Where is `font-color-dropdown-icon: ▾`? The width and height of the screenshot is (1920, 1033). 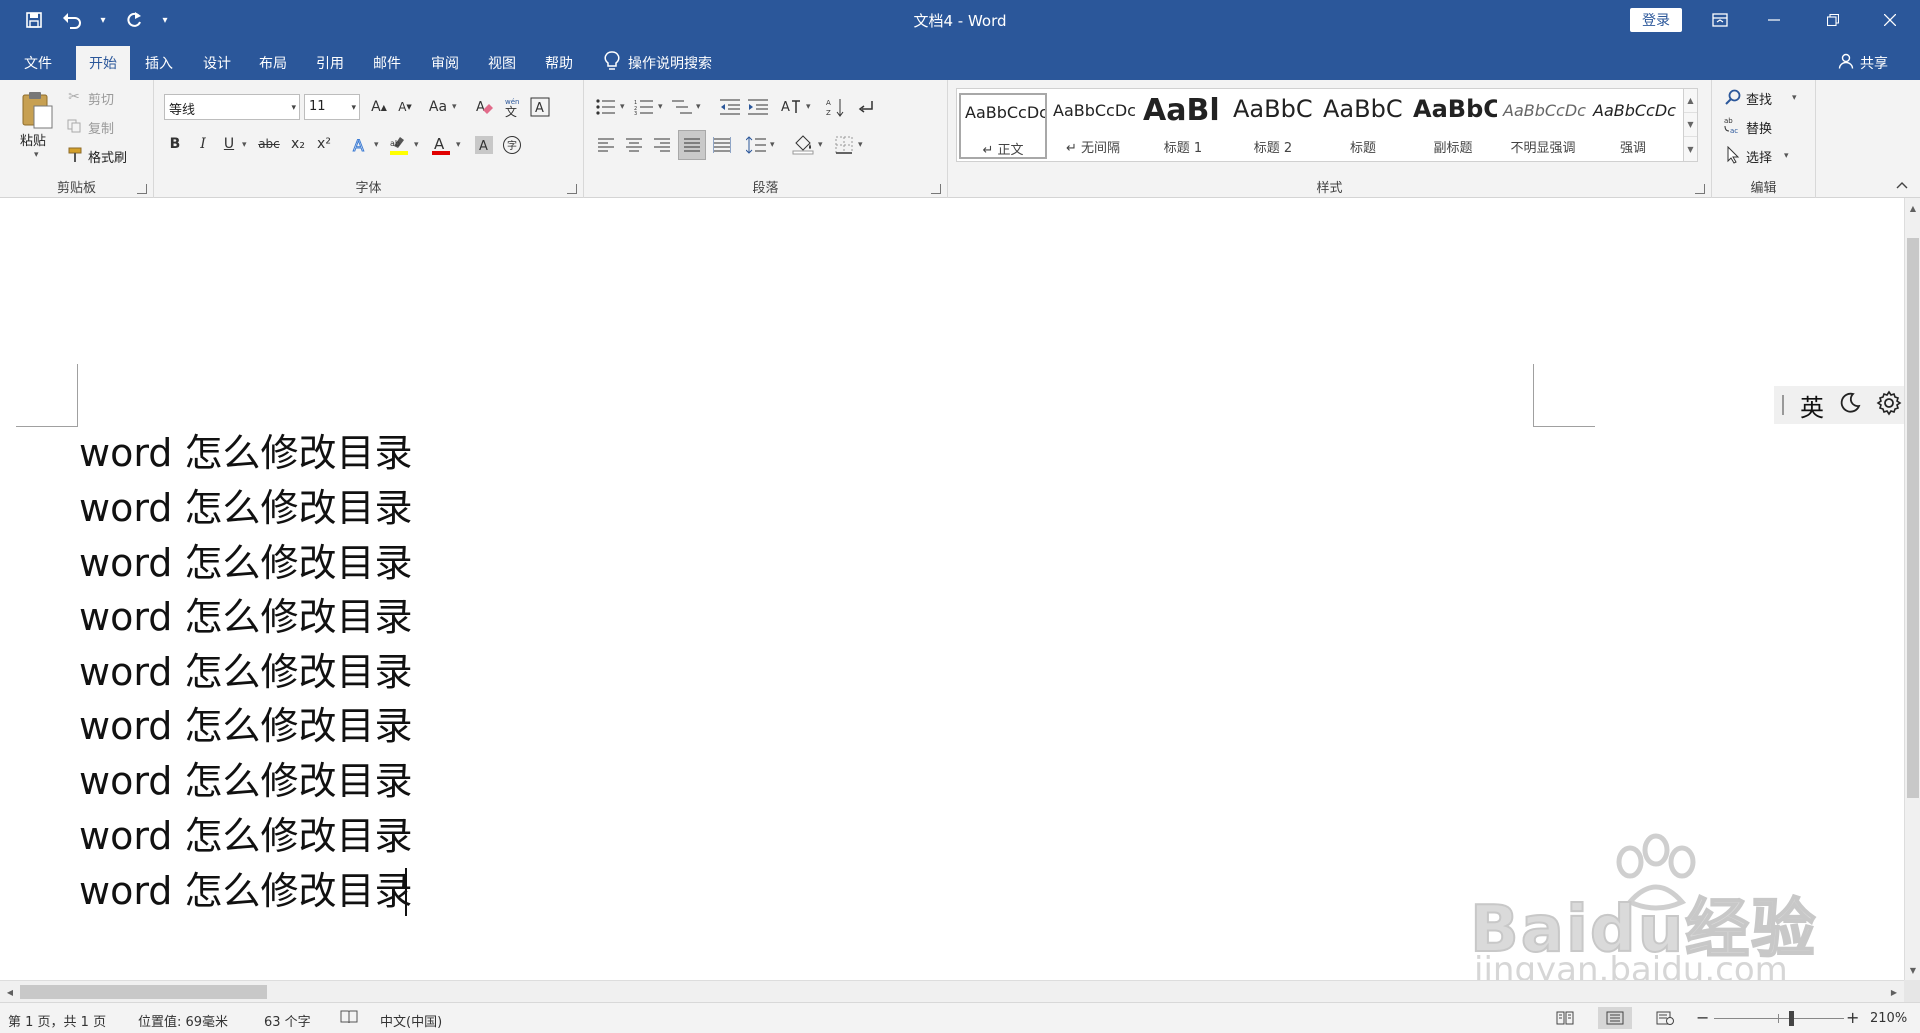
font-color-dropdown-icon: ▾ is located at coordinates (458, 145).